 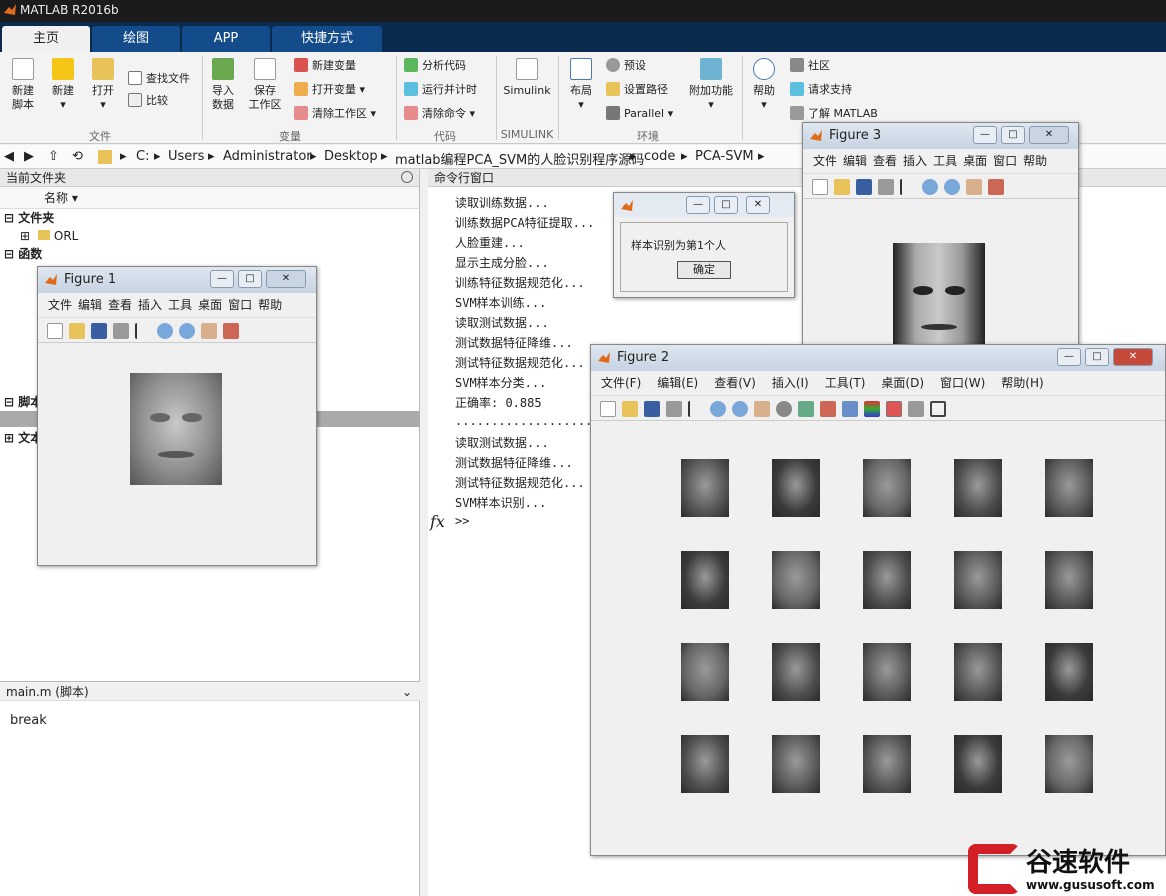 What do you see at coordinates (845, 383) in the screenshot?
I see `figure2-menu-item: 工具(T)` at bounding box center [845, 383].